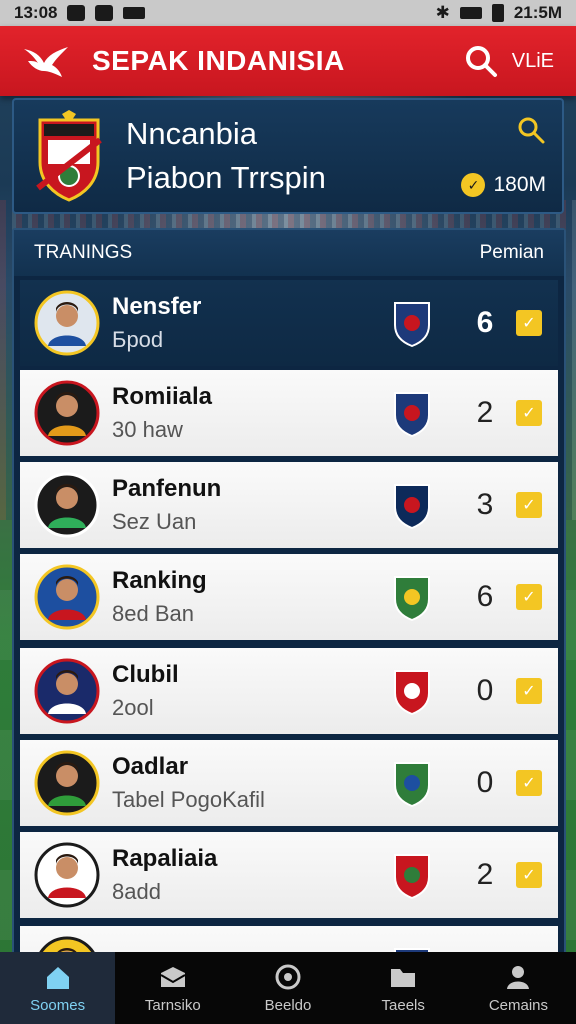 This screenshot has width=576, height=1024. I want to click on inbox-icon, so click(173, 976).